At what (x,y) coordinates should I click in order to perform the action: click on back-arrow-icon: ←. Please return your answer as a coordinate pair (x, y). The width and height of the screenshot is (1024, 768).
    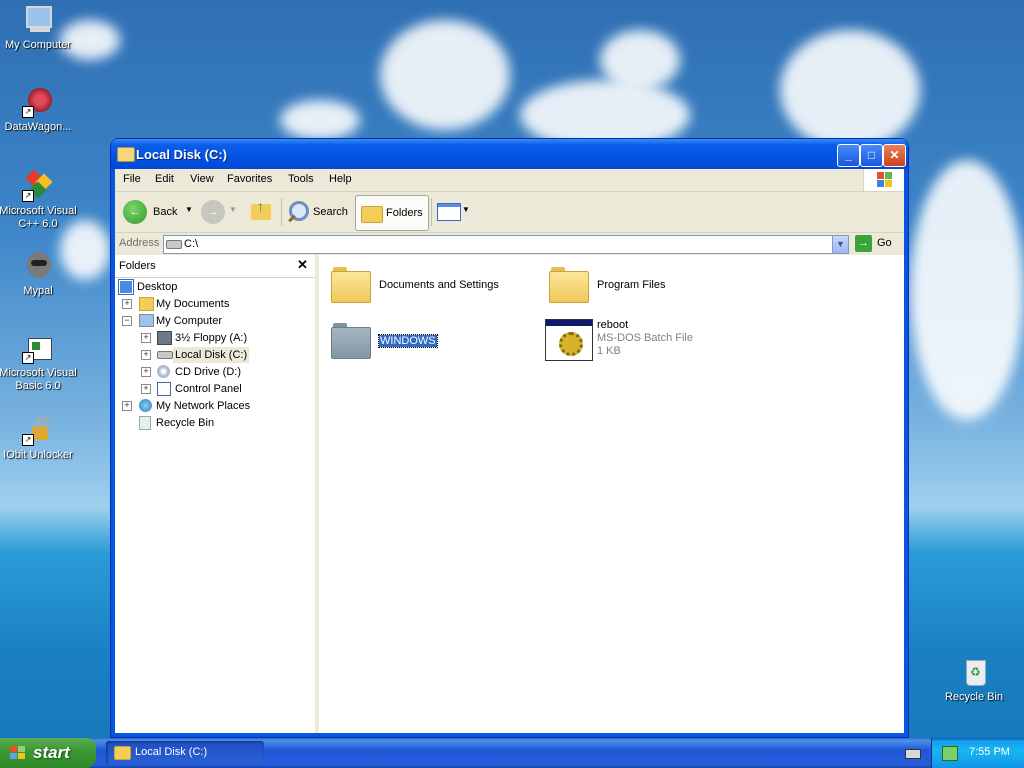
    Looking at the image, I should click on (135, 212).